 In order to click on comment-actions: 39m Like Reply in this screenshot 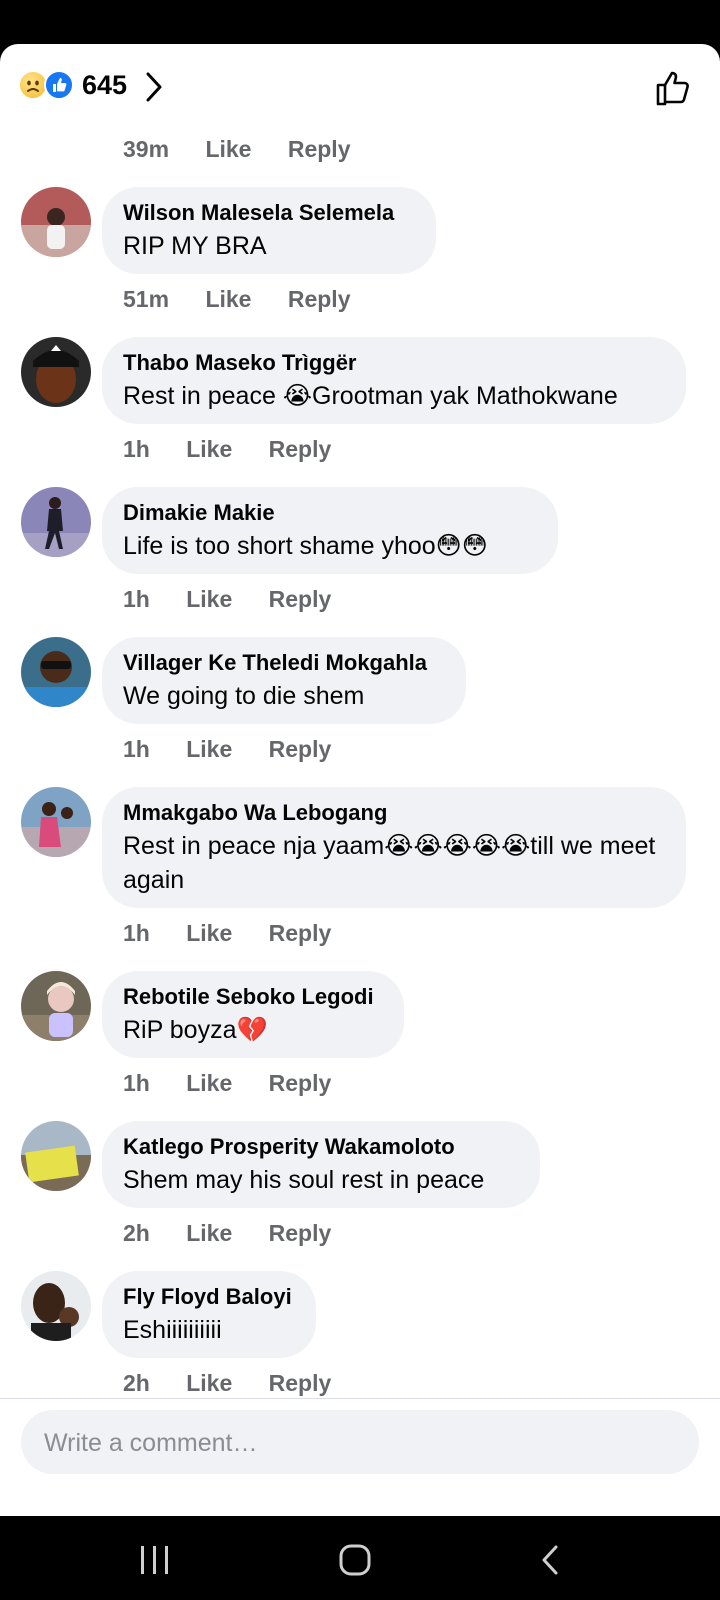, I will do `click(252, 151)`.